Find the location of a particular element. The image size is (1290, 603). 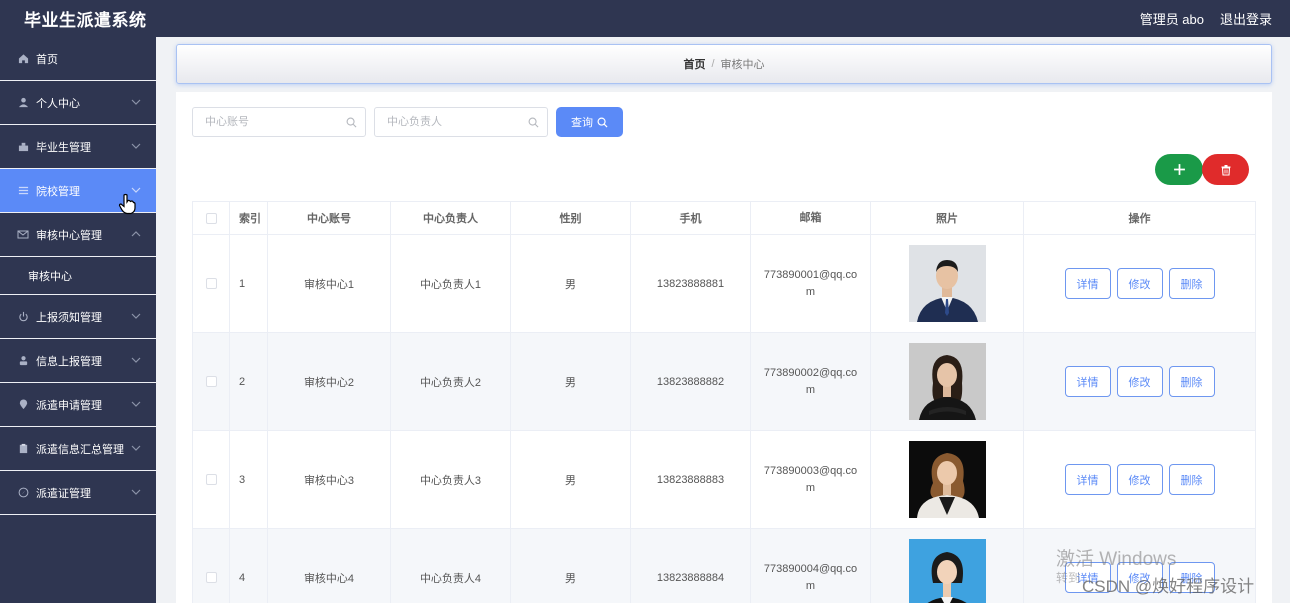

center-manager-input is located at coordinates (461, 122).